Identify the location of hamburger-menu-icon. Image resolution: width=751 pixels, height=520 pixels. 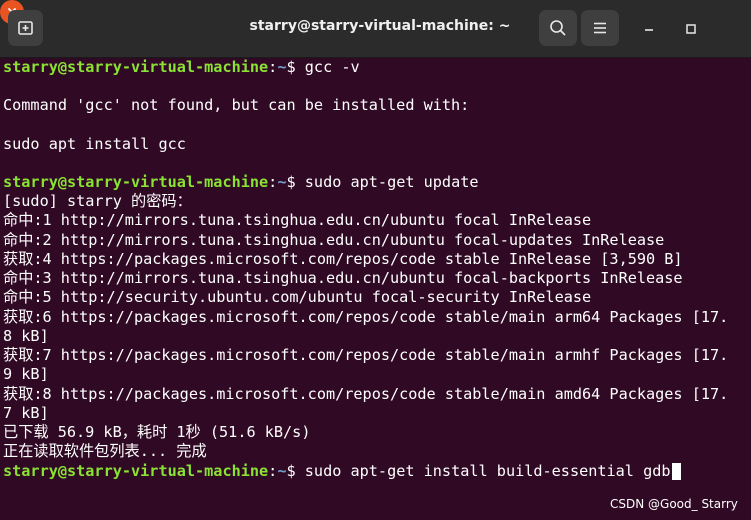
(600, 28).